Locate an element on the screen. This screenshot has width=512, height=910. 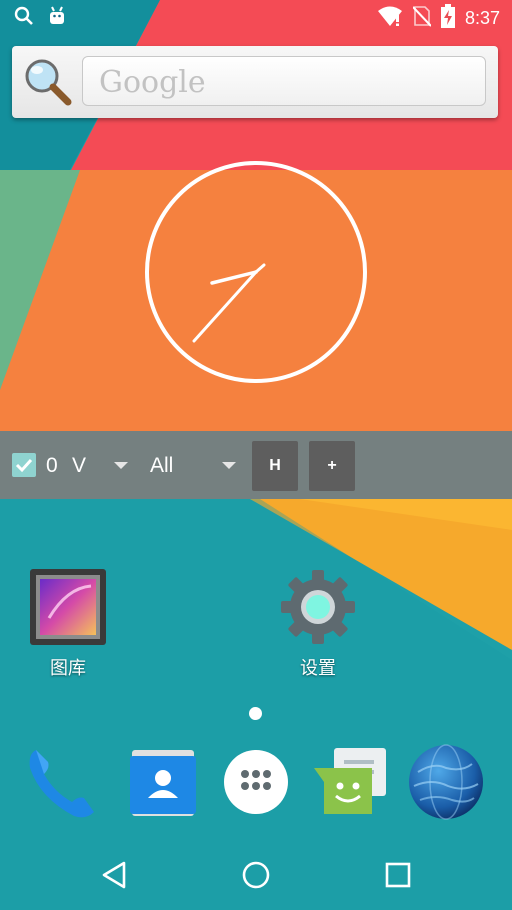
toolbar-checkbox is located at coordinates (24, 465).